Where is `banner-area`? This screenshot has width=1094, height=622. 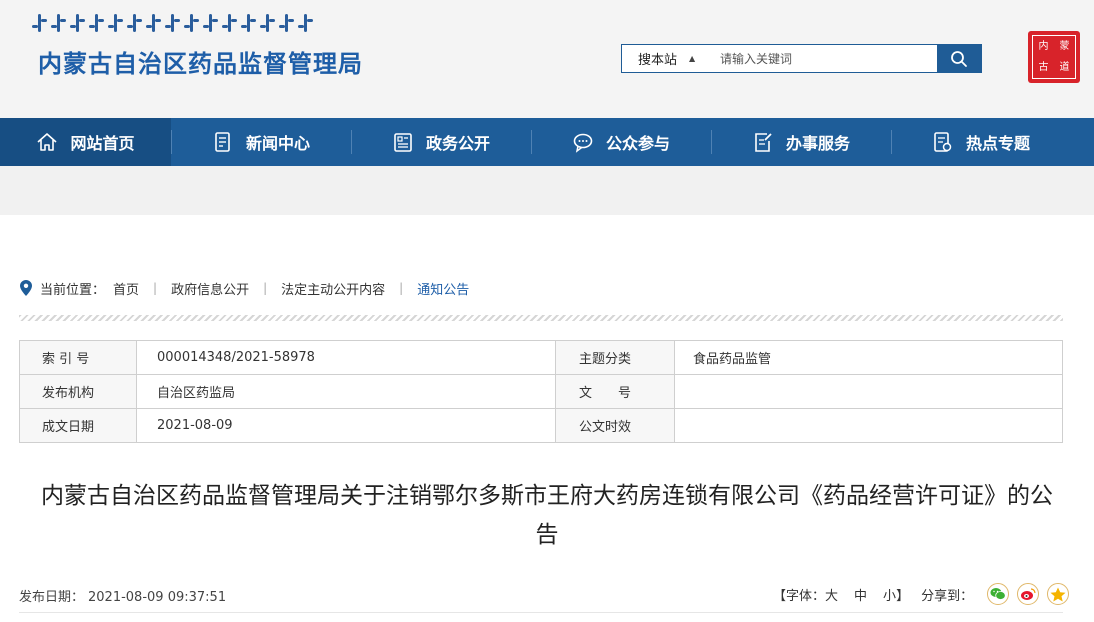 banner-area is located at coordinates (547, 190).